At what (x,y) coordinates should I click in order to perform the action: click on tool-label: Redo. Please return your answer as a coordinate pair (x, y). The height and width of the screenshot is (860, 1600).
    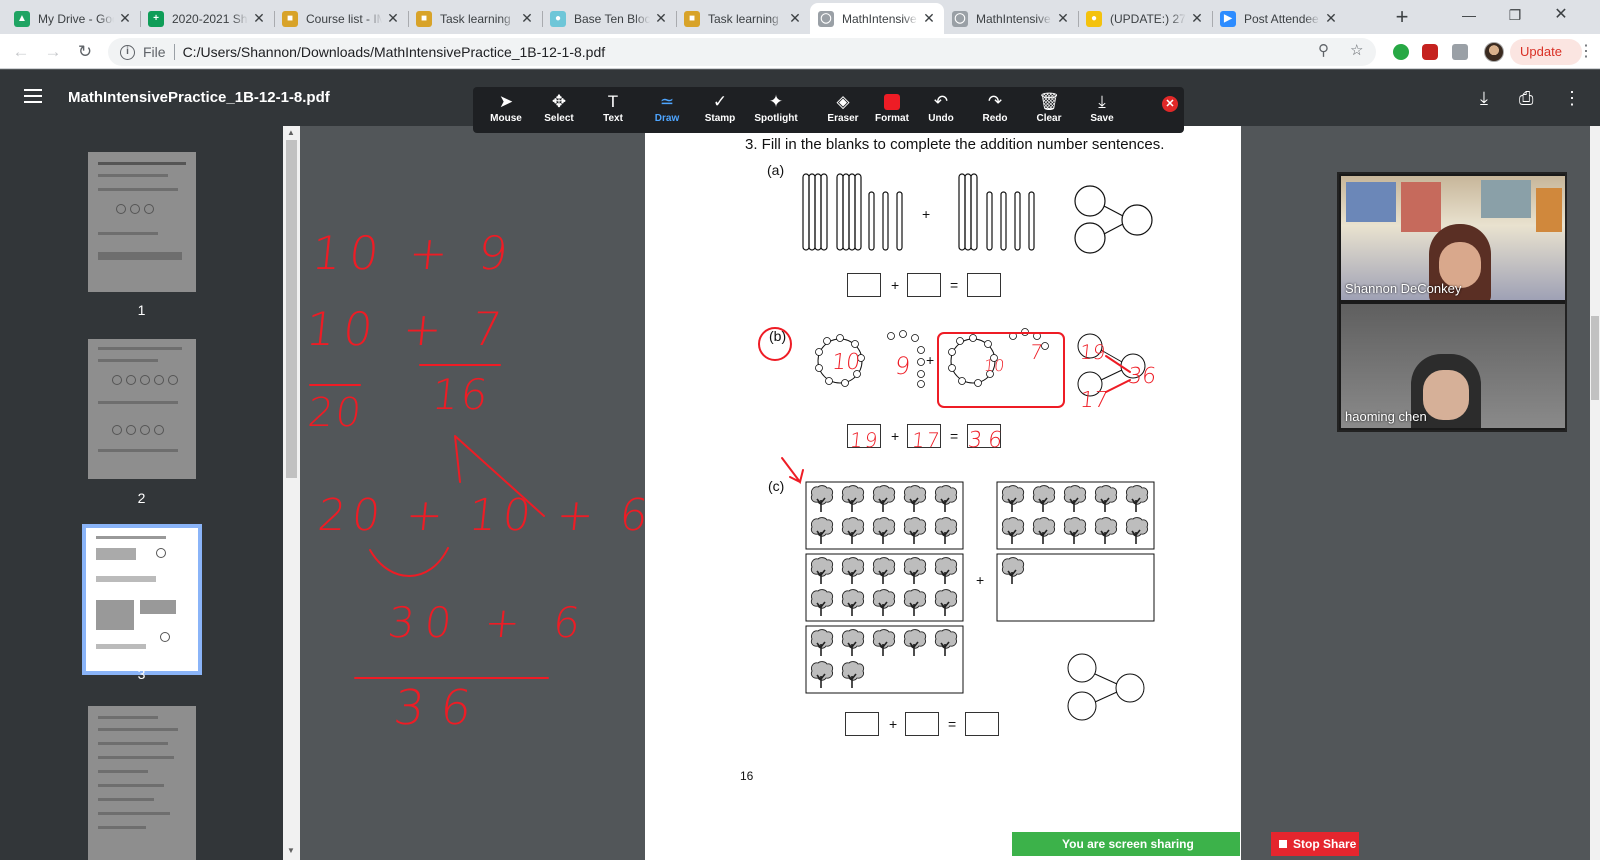
    Looking at the image, I should click on (995, 118).